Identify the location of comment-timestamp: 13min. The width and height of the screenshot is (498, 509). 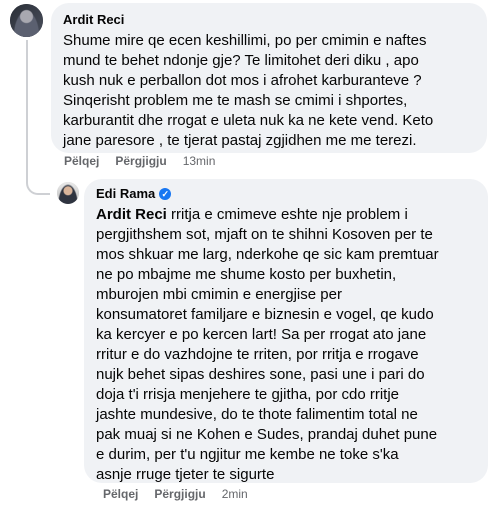
(199, 161).